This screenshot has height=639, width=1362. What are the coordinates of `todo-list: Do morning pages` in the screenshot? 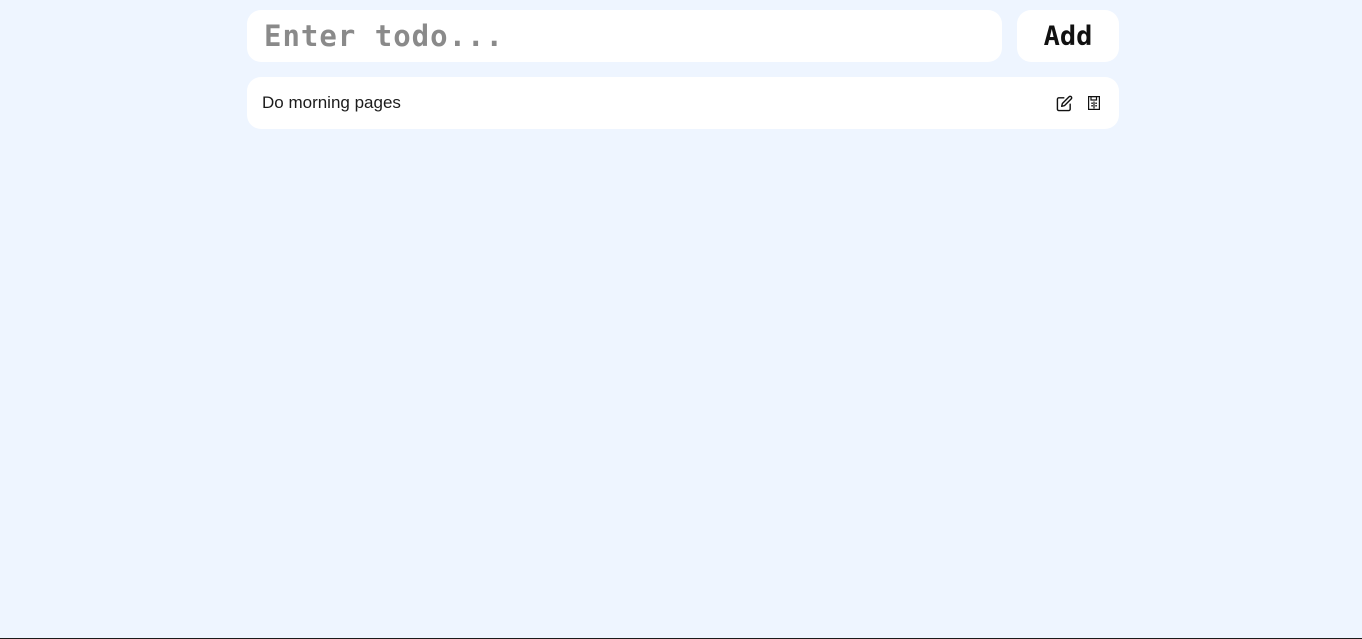 It's located at (683, 103).